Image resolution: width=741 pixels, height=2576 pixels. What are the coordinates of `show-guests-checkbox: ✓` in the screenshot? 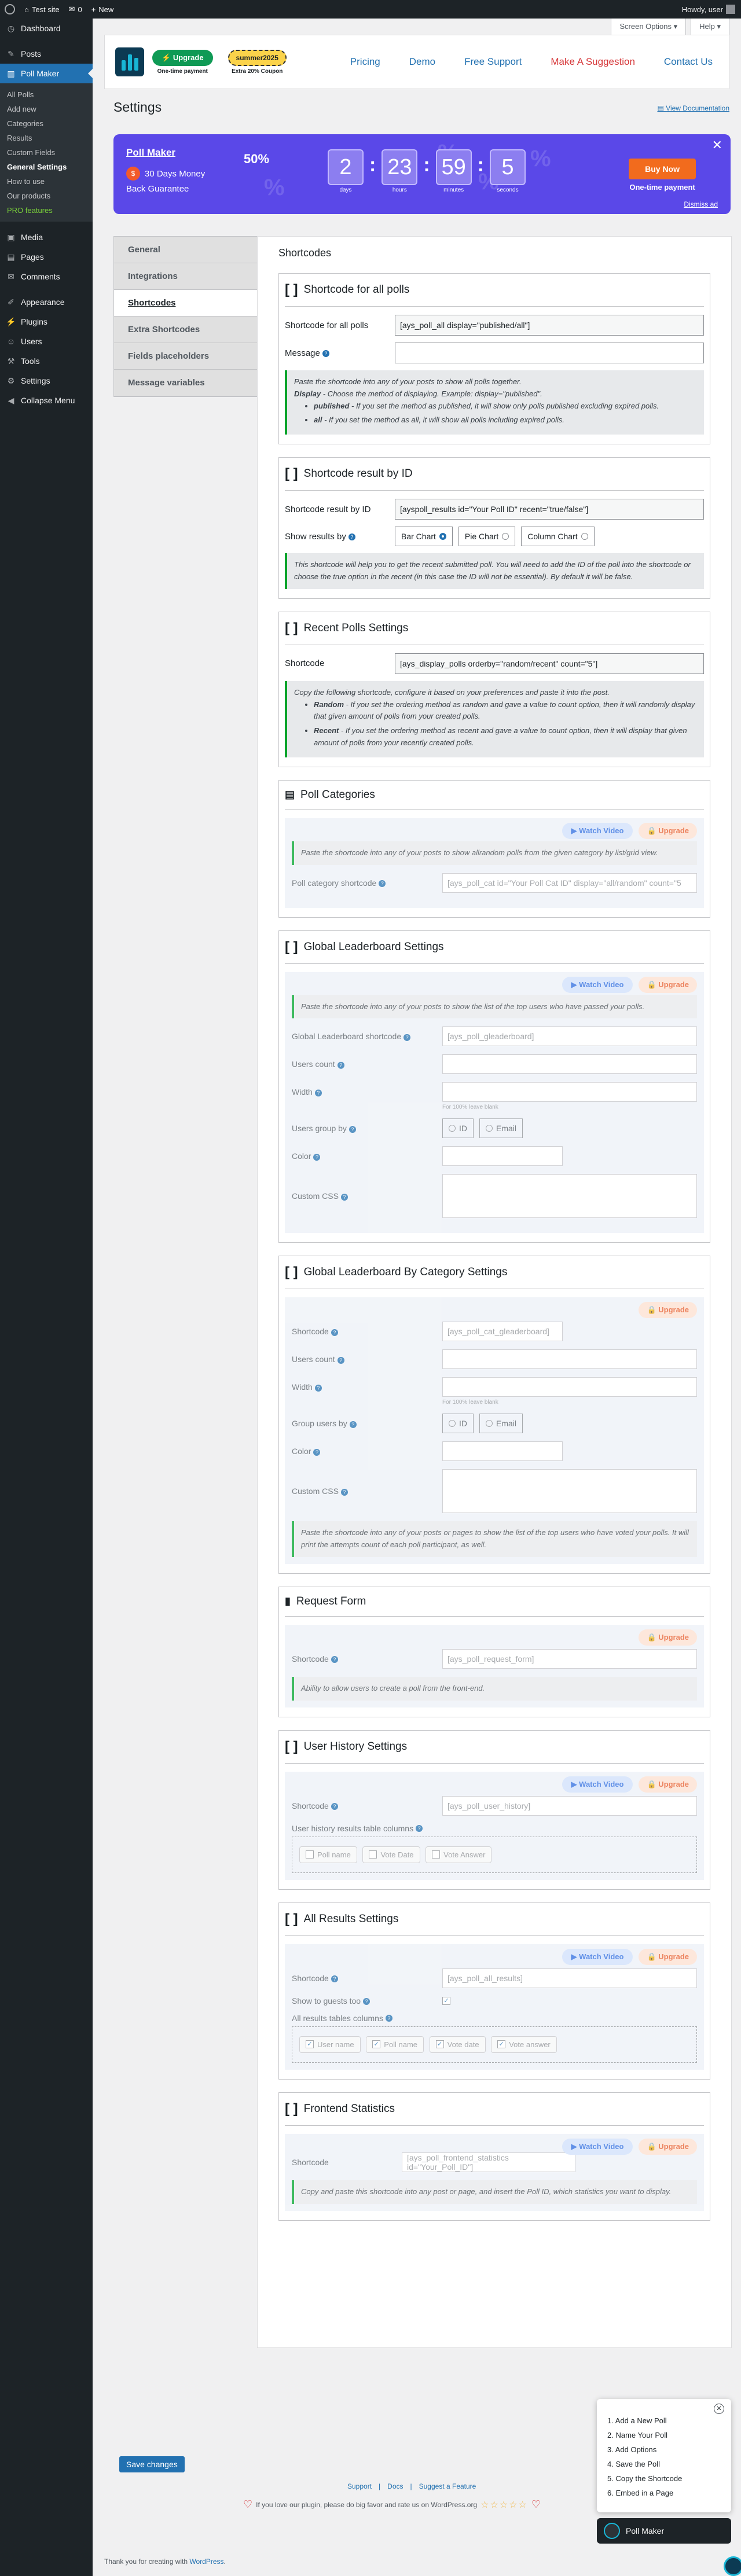 It's located at (446, 2000).